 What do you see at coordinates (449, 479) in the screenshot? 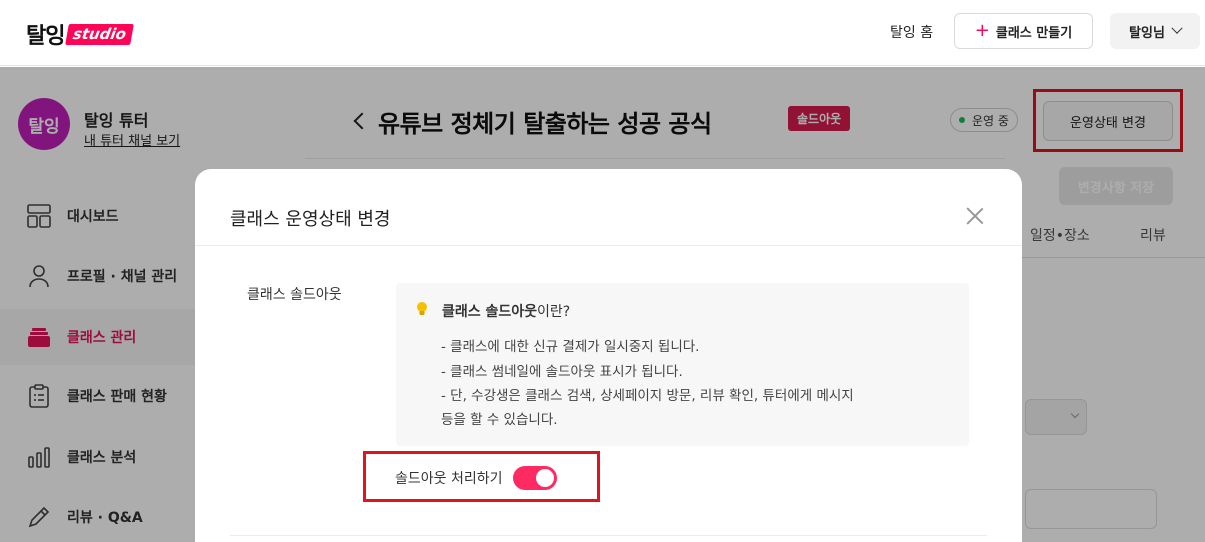
I see `toggle-label: 솔드아웃 처리하기` at bounding box center [449, 479].